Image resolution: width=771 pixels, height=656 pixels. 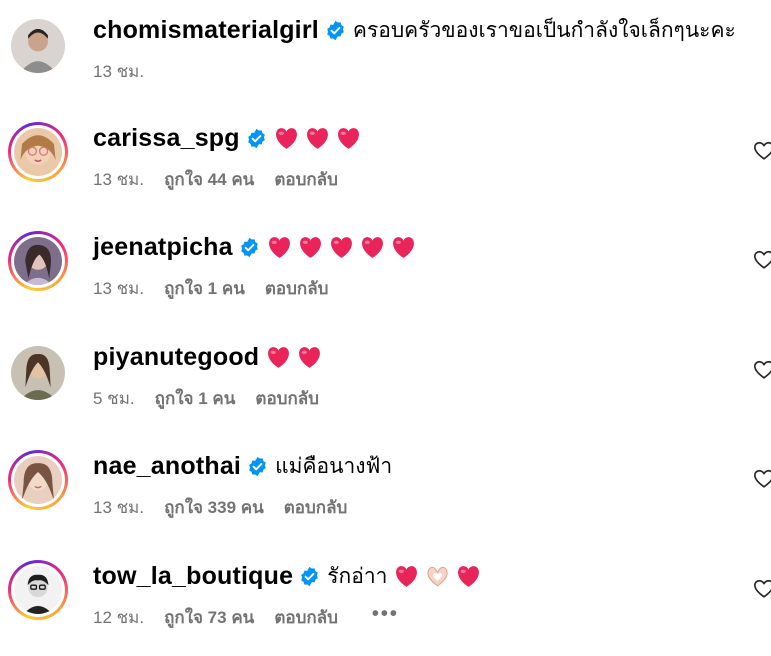 What do you see at coordinates (214, 507) in the screenshot?
I see `comment-likes: ถูกใจ 339 คน` at bounding box center [214, 507].